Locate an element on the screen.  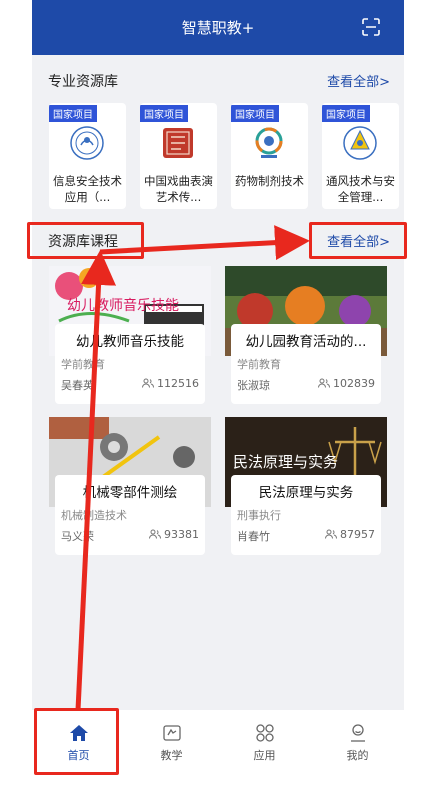
course-teacher: 张淑琼 is located at coordinates (253, 385).